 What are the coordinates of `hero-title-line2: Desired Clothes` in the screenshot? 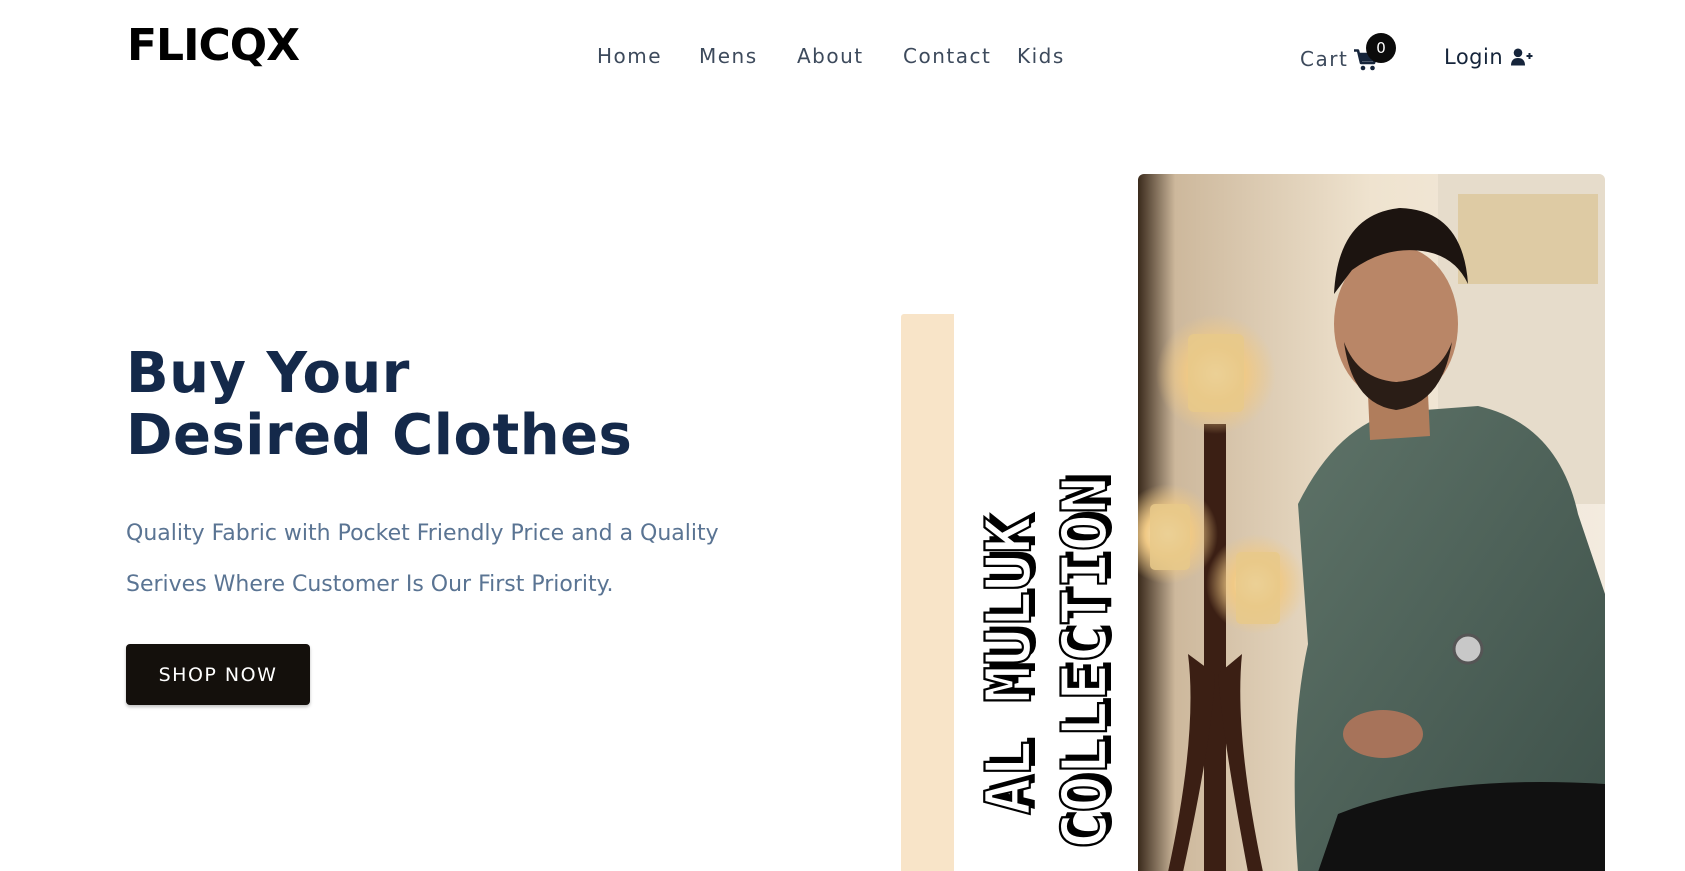 It's located at (379, 435).